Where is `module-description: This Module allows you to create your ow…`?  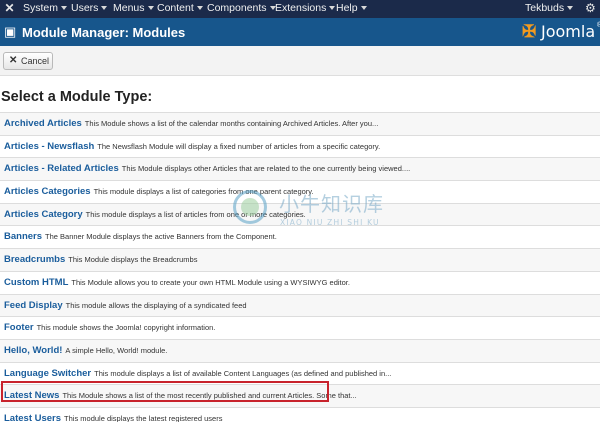 module-description: This Module allows you to create your ow… is located at coordinates (210, 282).